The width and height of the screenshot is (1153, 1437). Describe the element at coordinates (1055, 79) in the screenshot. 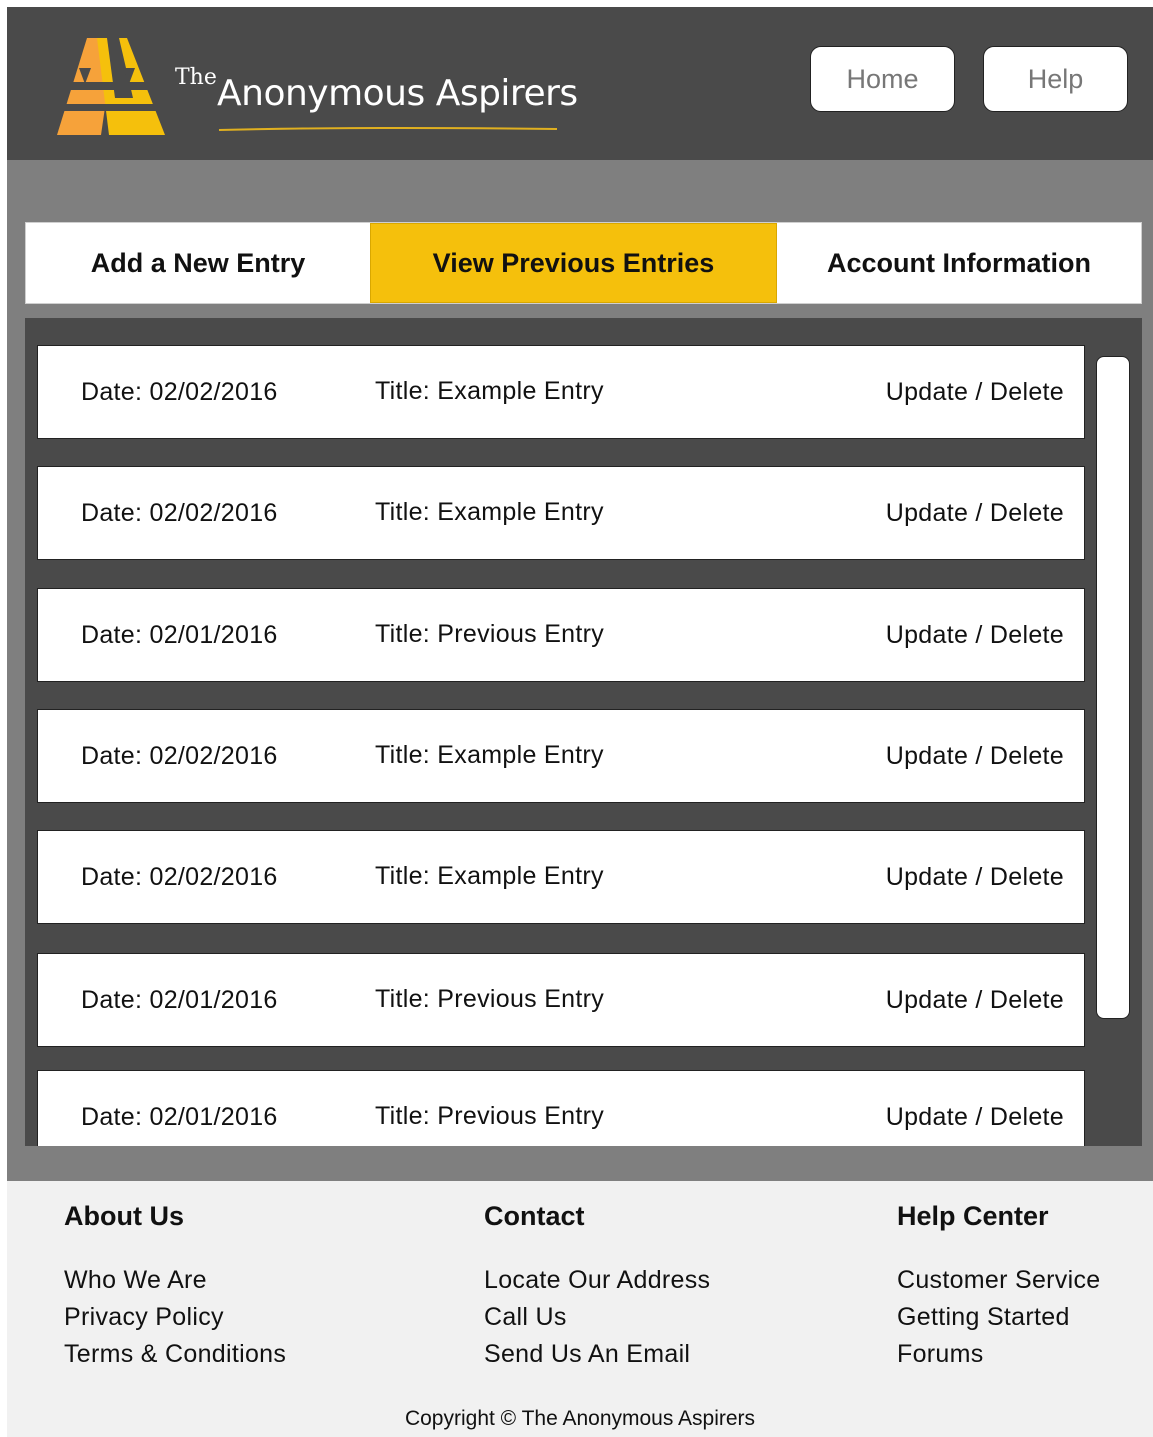

I see `help-button: Help` at that location.